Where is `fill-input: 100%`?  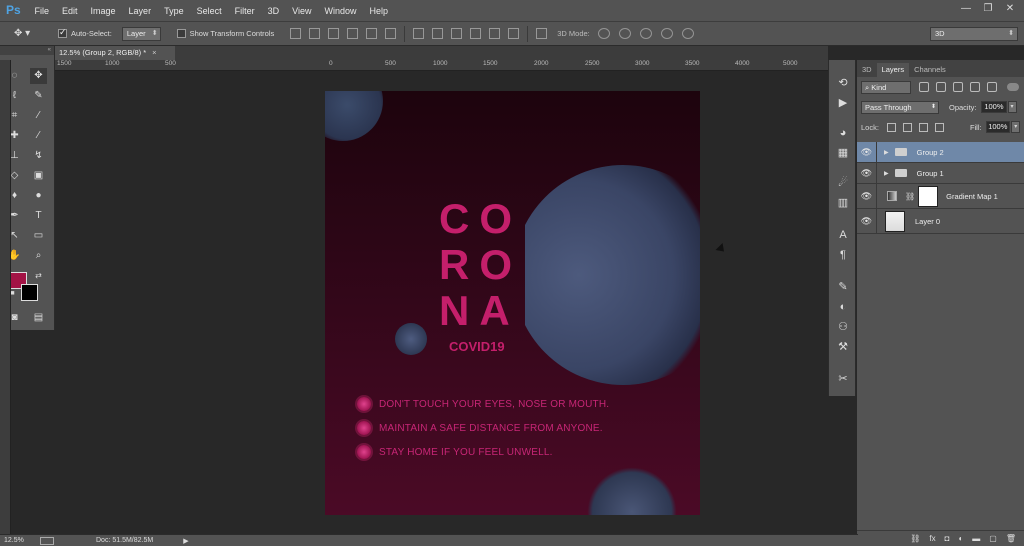
fill-input: 100% is located at coordinates (998, 127).